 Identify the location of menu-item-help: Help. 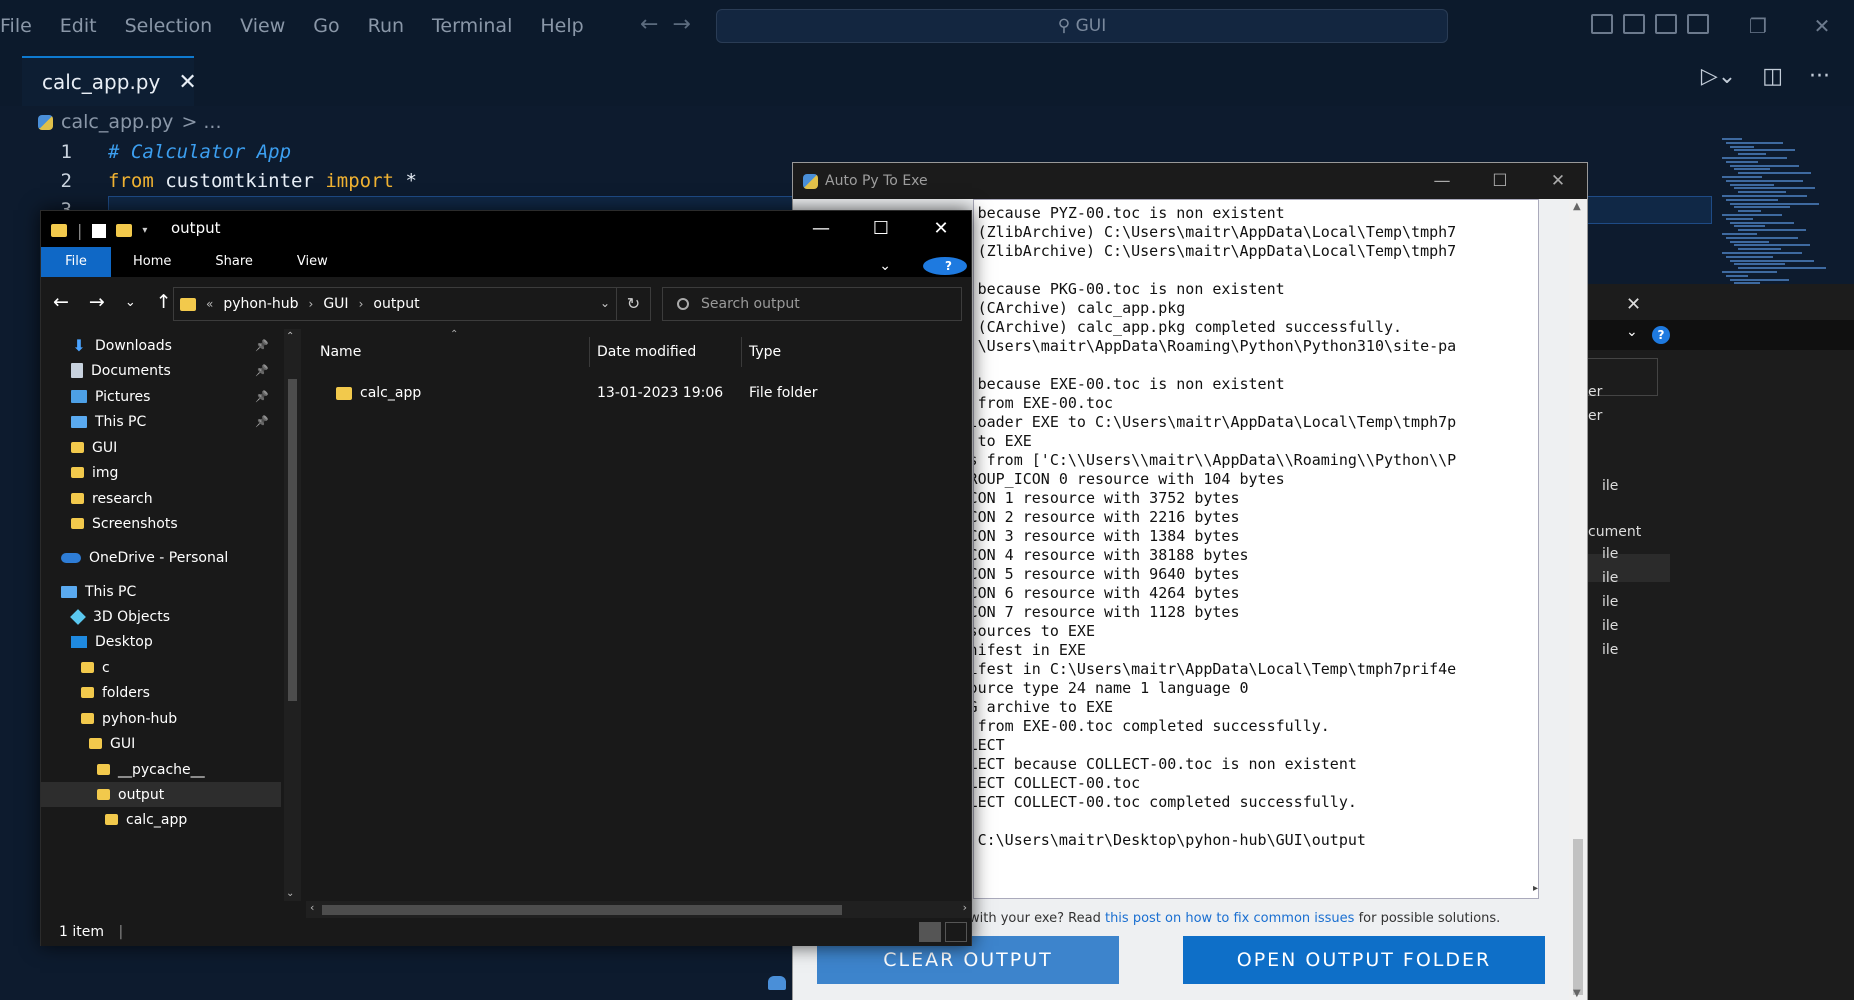
(561, 26).